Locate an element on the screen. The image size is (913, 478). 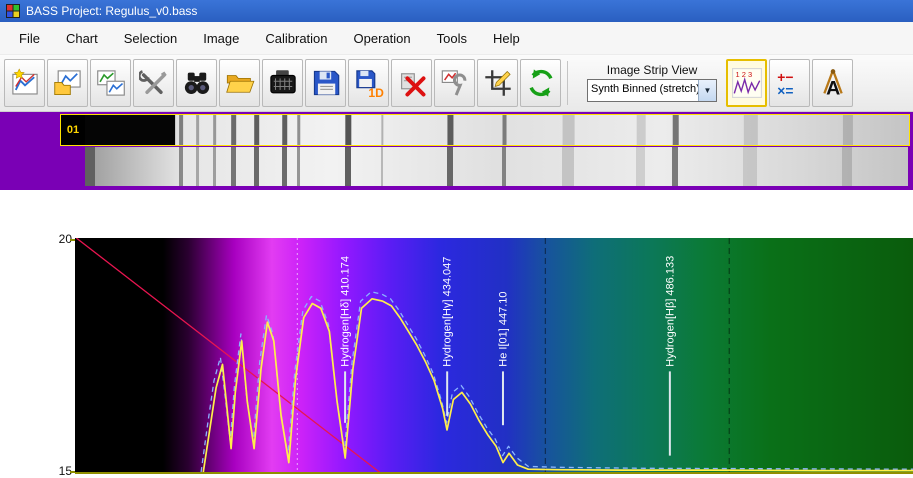
floppy-icon is located at coordinates (326, 83).